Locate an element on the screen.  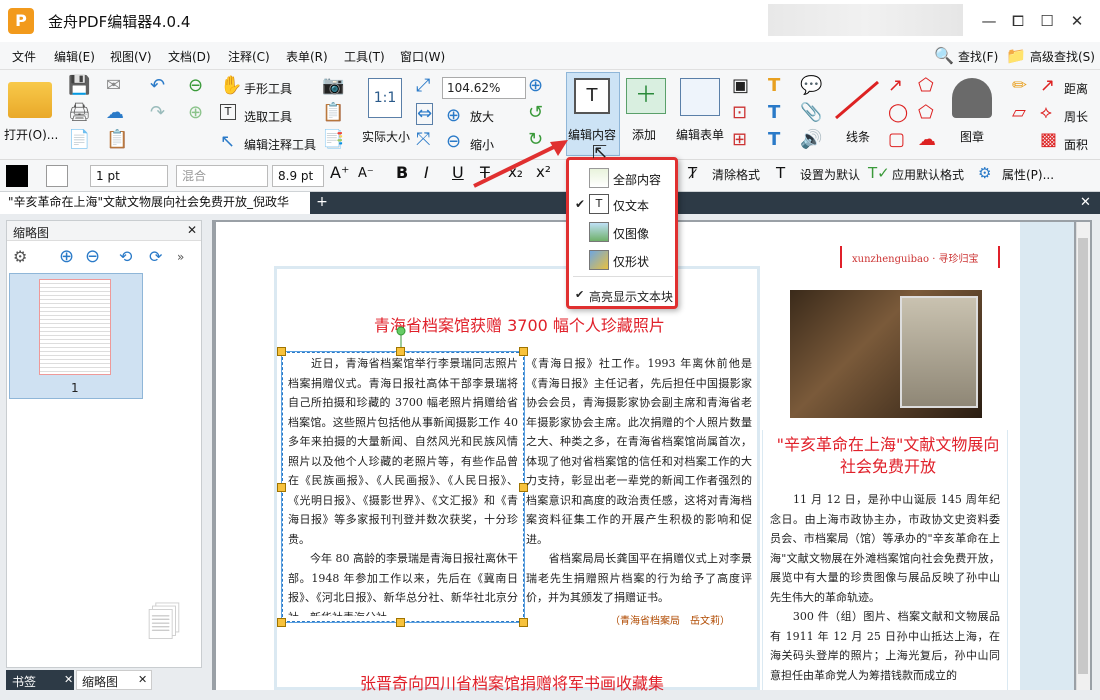
cloud-icon: ☁ is located at coordinates (115, 113).